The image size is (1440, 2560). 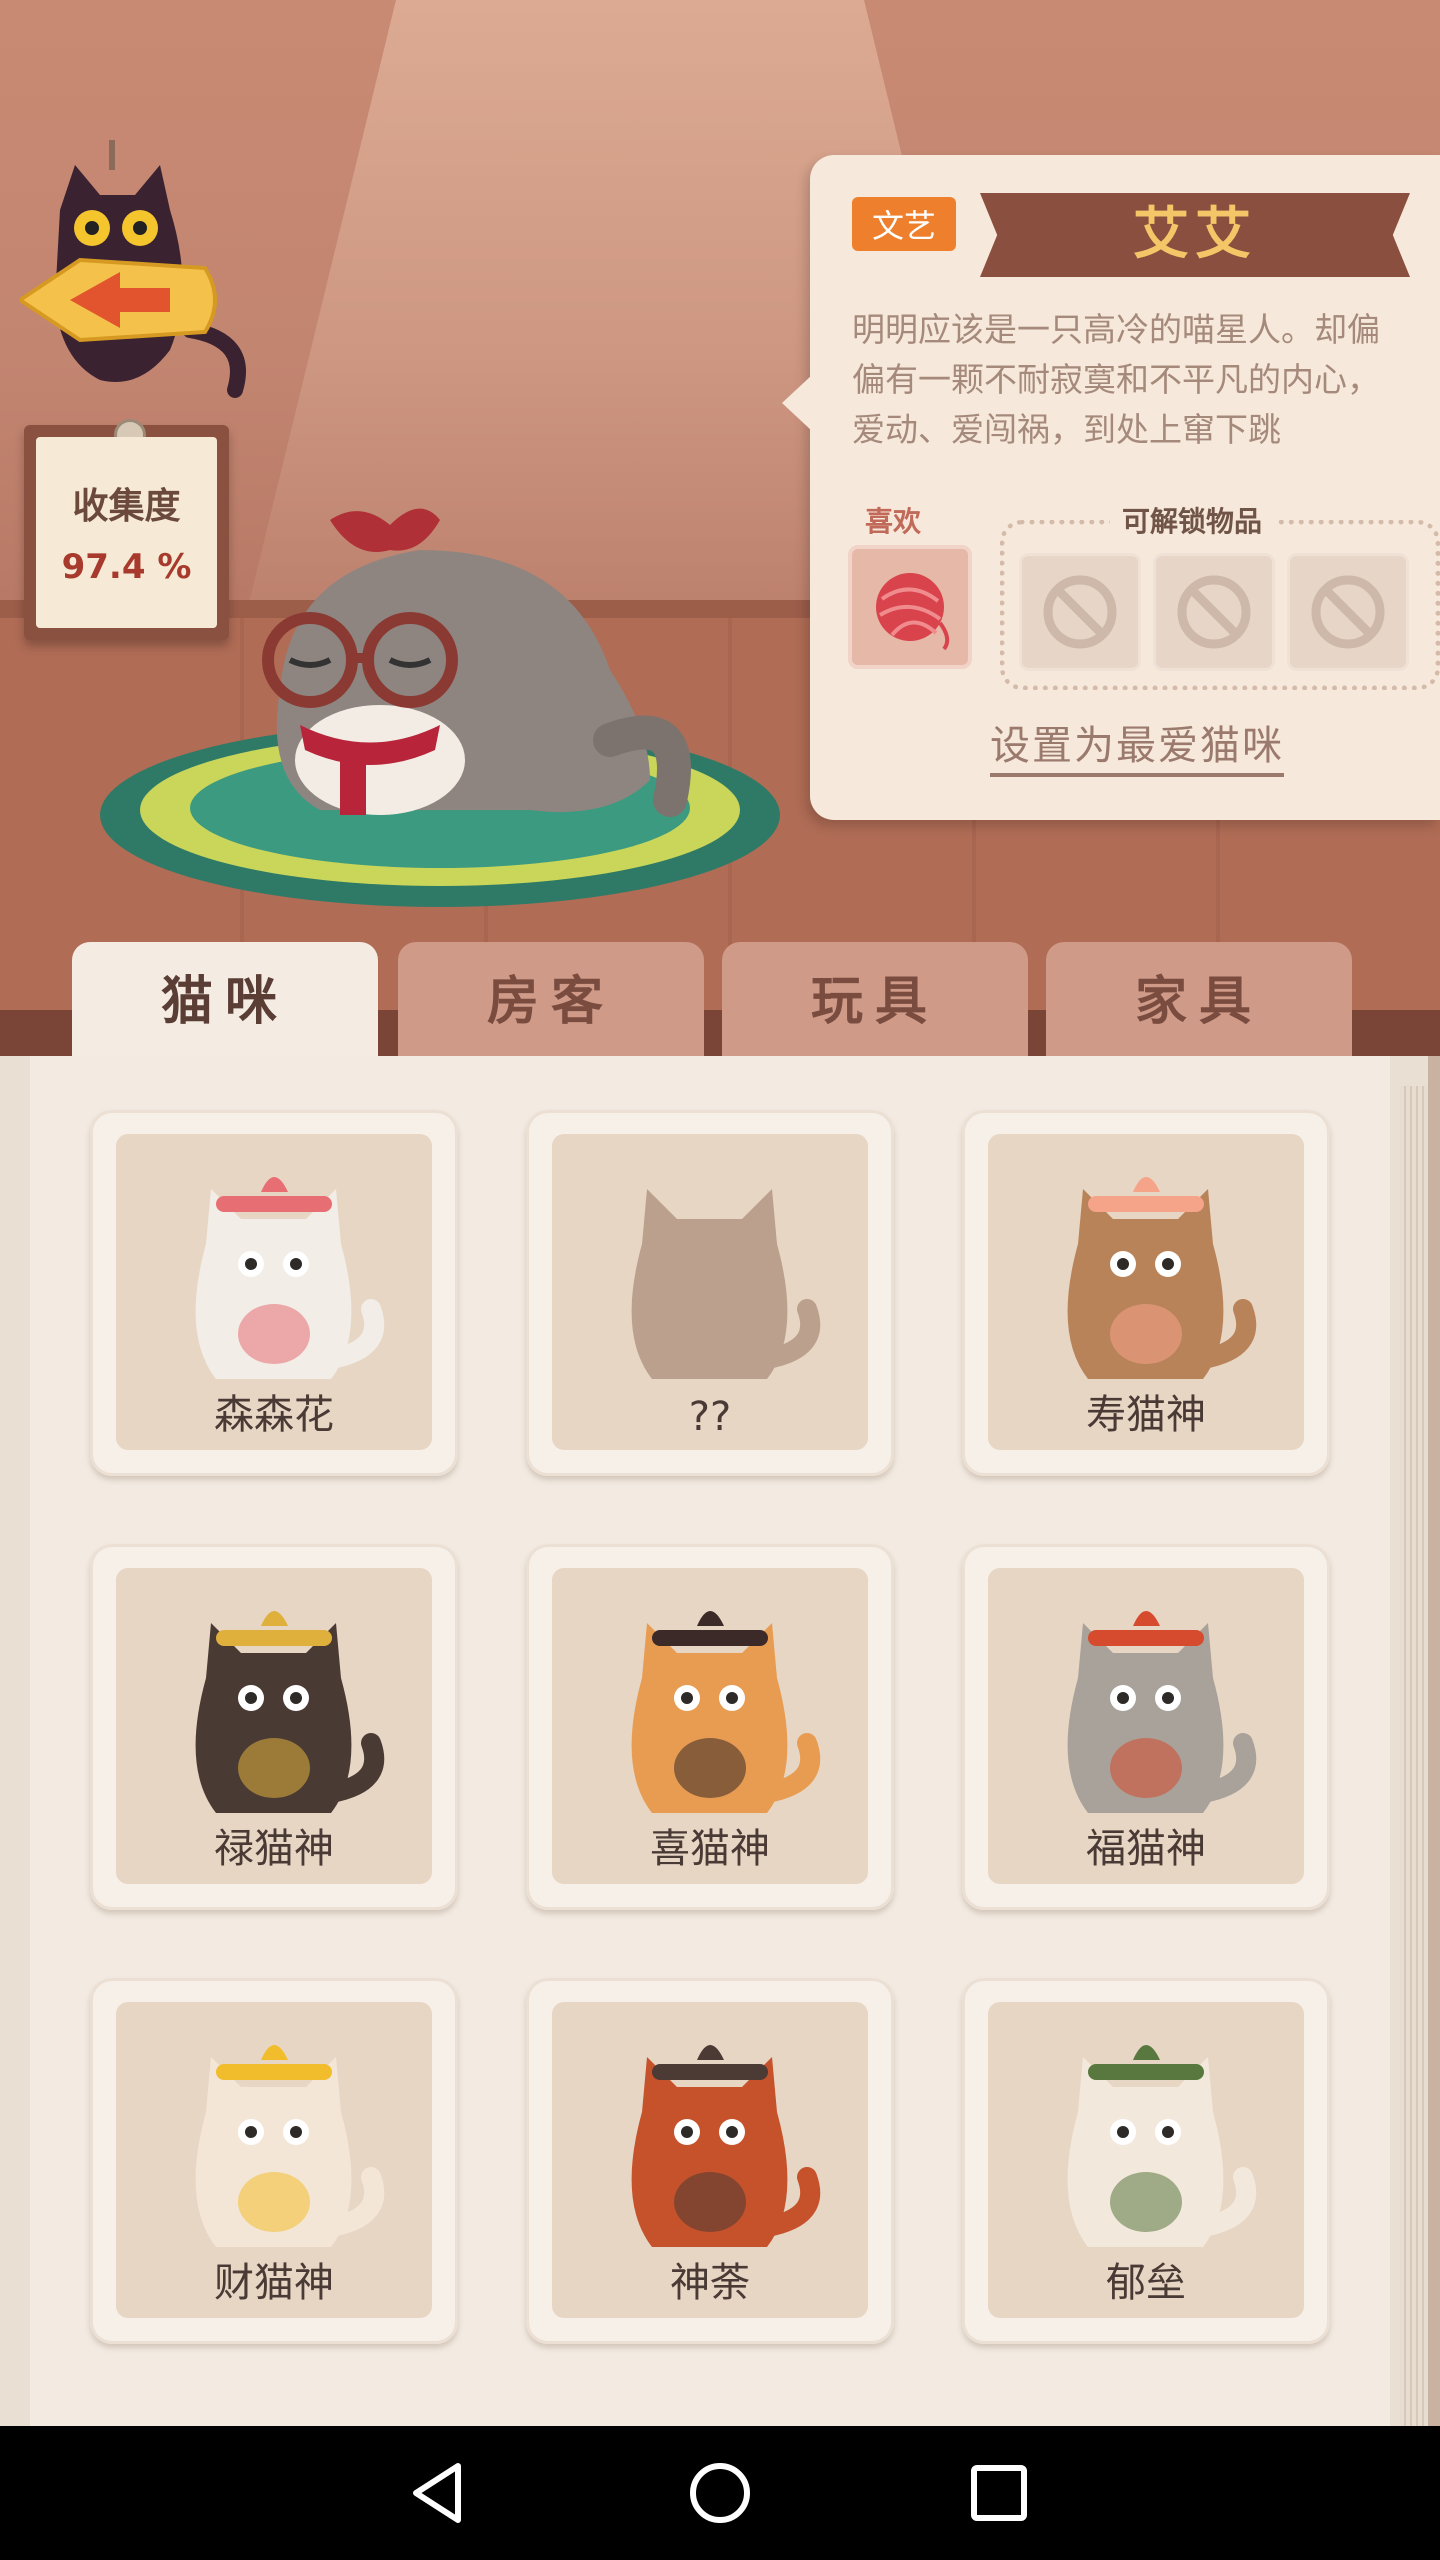 I want to click on cat-card: 郁垒, so click(x=1146, y=2161).